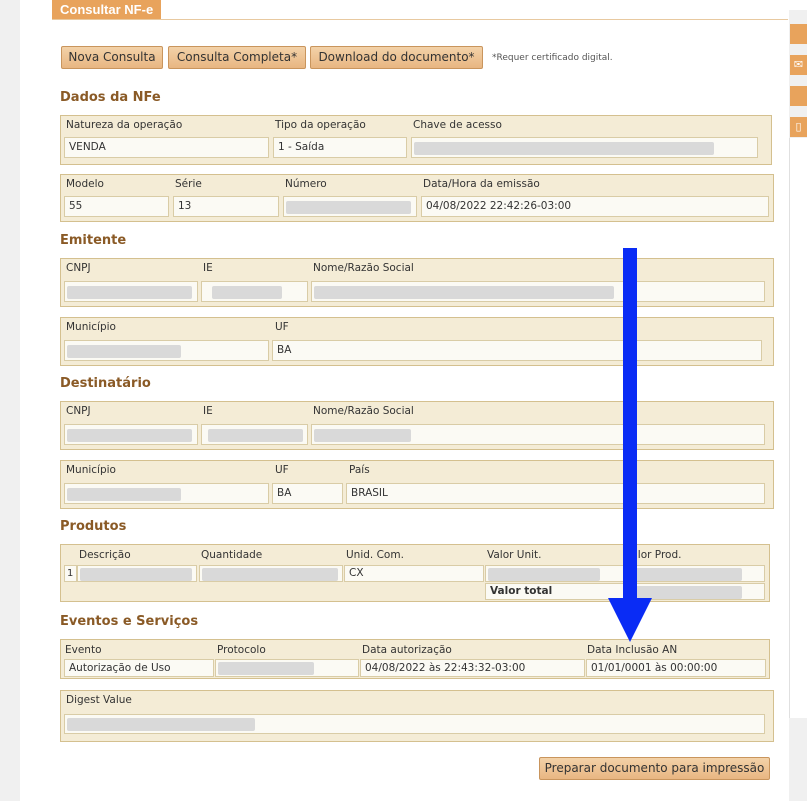 This screenshot has height=801, width=807. What do you see at coordinates (521, 591) in the screenshot?
I see `valor-total-label: Valor total` at bounding box center [521, 591].